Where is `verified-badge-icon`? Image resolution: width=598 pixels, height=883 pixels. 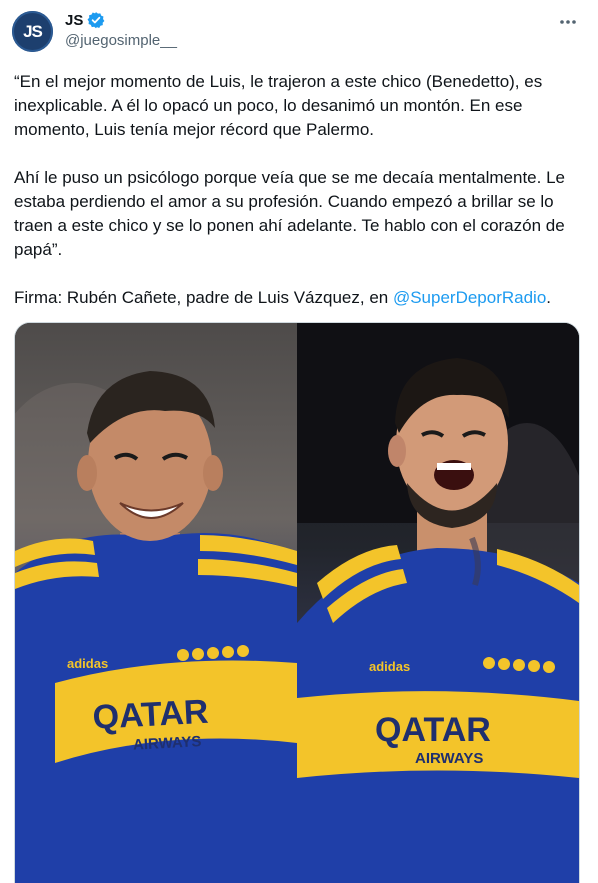 verified-badge-icon is located at coordinates (96, 20).